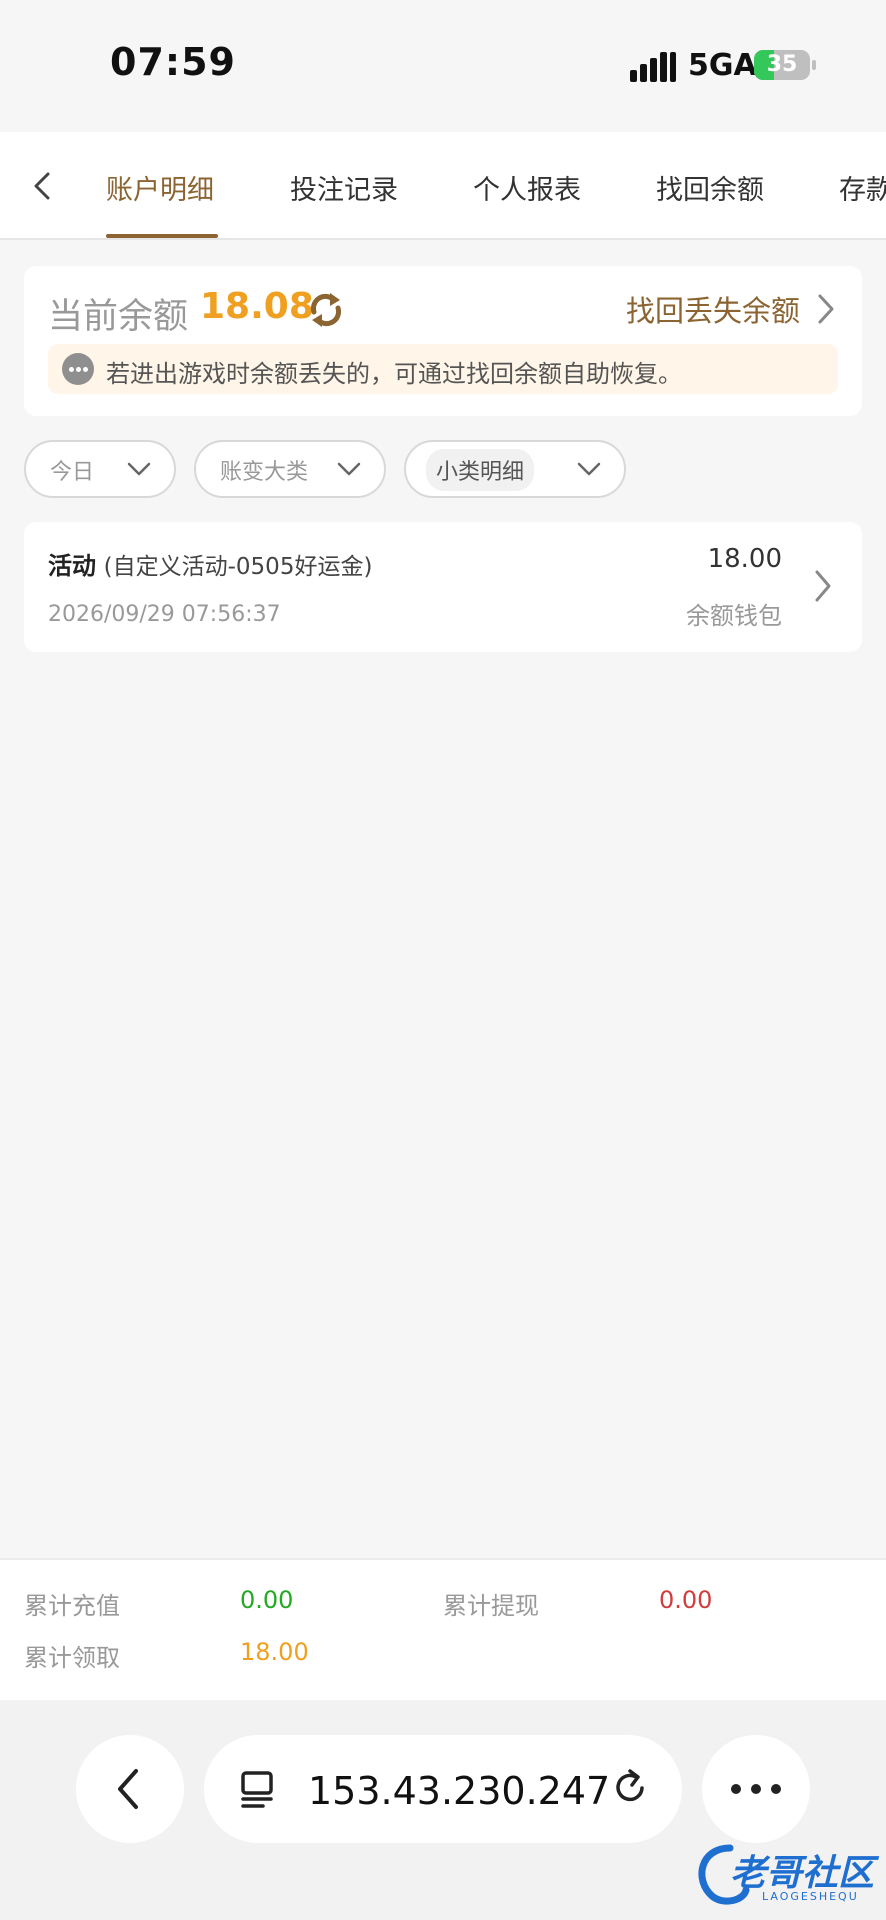 This screenshot has width=886, height=1920. Describe the element at coordinates (118, 317) in the screenshot. I see `balance-label: 当前余额` at that location.